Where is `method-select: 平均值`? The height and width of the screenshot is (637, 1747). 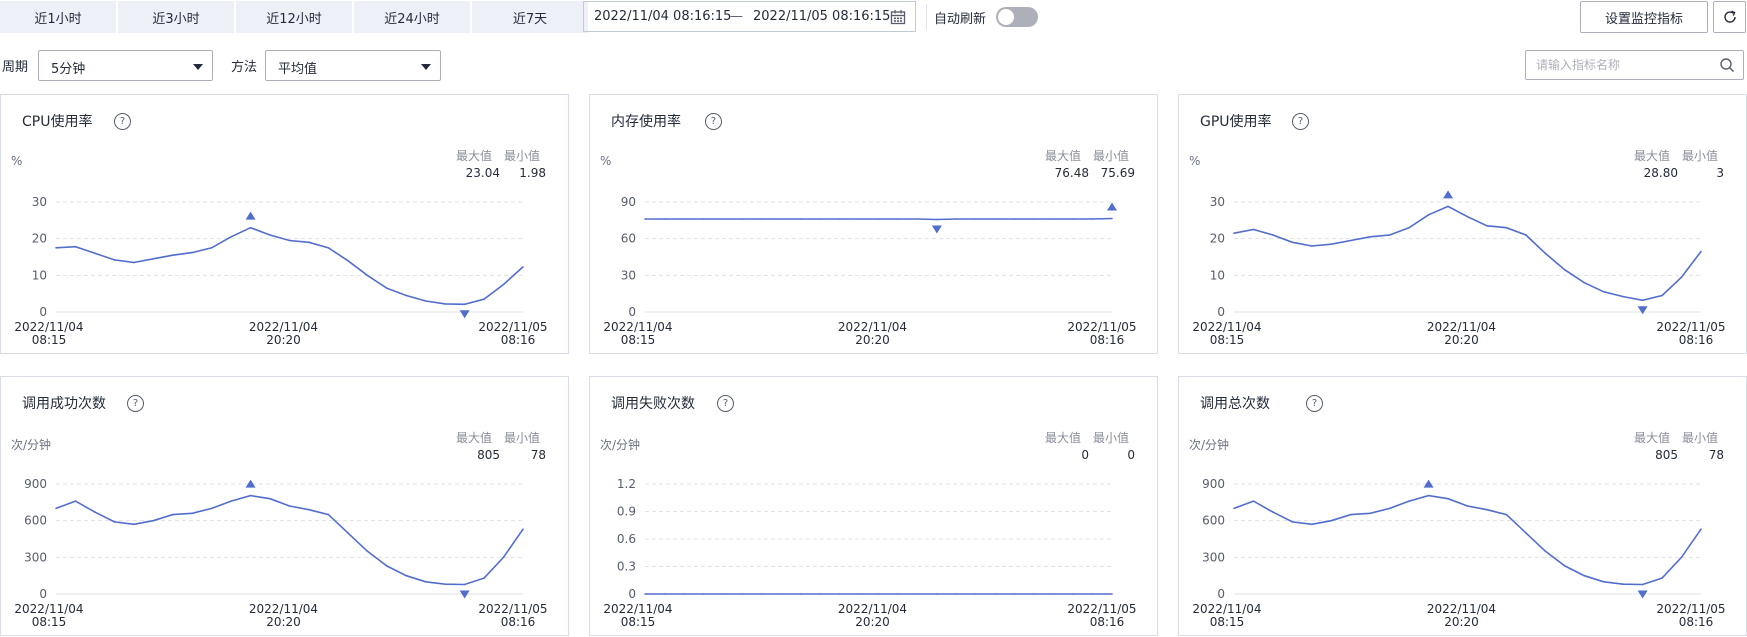 method-select: 平均值 is located at coordinates (353, 65).